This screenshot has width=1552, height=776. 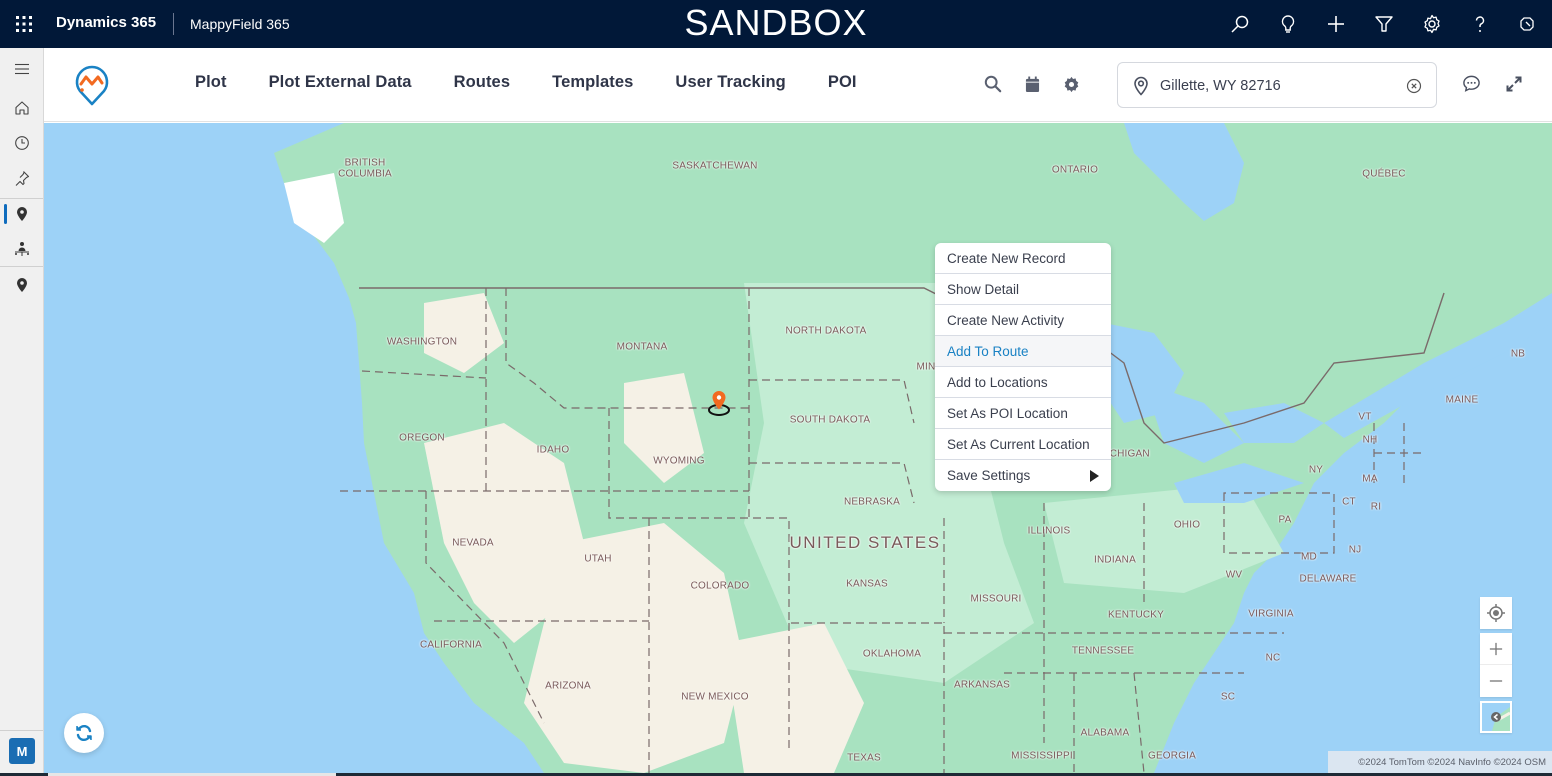 I want to click on ctx-add-to-locations: Add to Locations, so click(x=1023, y=382).